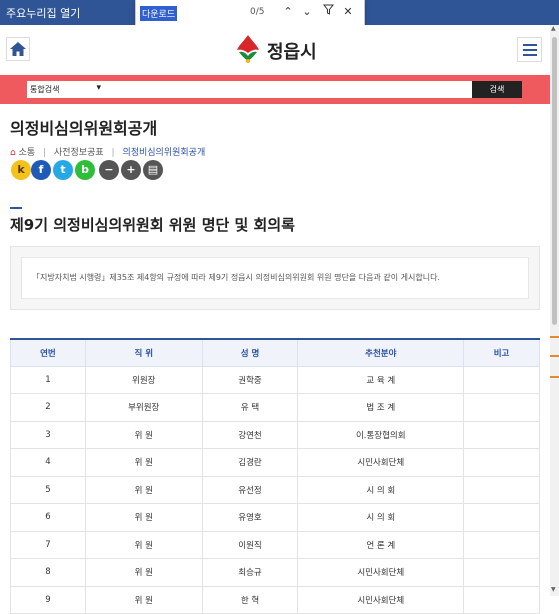 This screenshot has height=614, width=559. I want to click on hamburger-menu-icon, so click(530, 45).